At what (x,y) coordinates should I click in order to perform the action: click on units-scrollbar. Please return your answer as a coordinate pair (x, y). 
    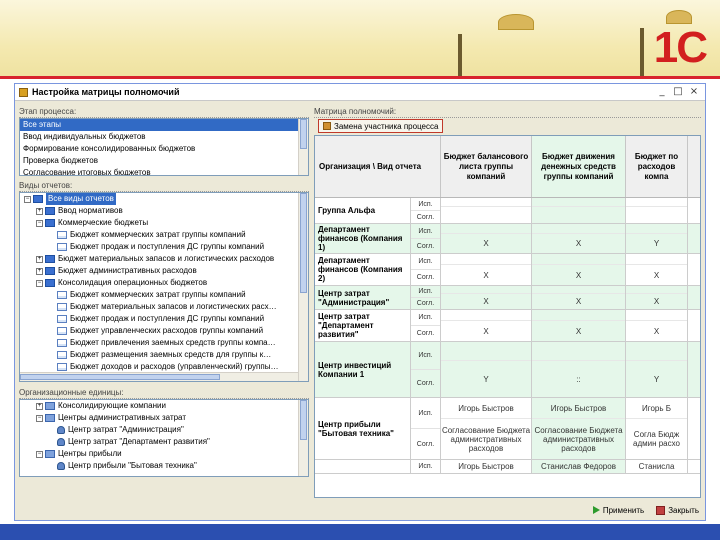
    Looking at the image, I should click on (303, 438).